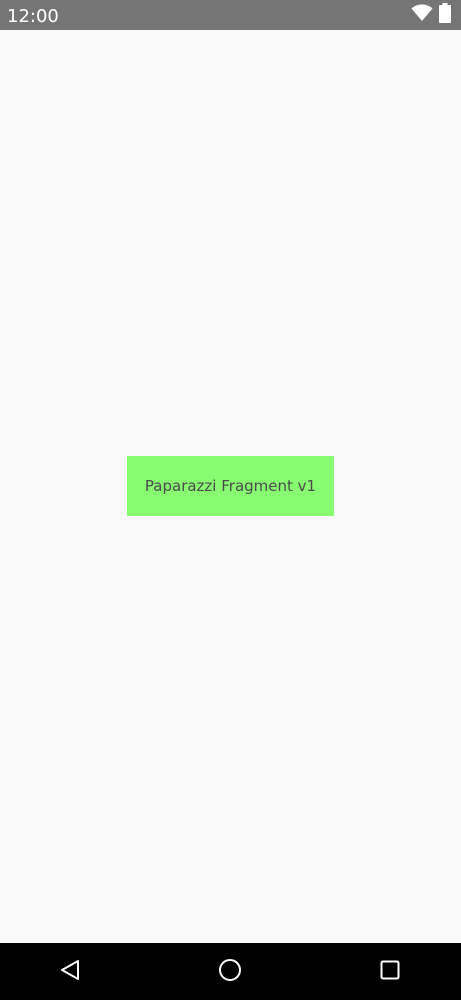 This screenshot has height=1000, width=461. I want to click on fragment-label: Paparazzi Fragment v1, so click(230, 486).